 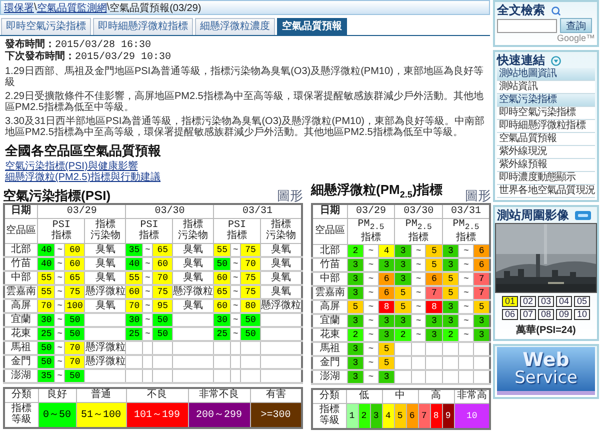 I want to click on tab: 空氣品質預報, so click(x=312, y=26).